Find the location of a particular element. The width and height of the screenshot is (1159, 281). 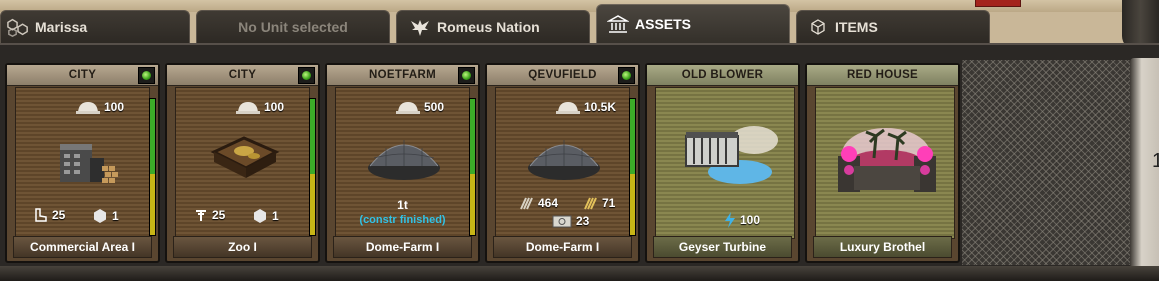

energy-value: 100 is located at coordinates (750, 220).